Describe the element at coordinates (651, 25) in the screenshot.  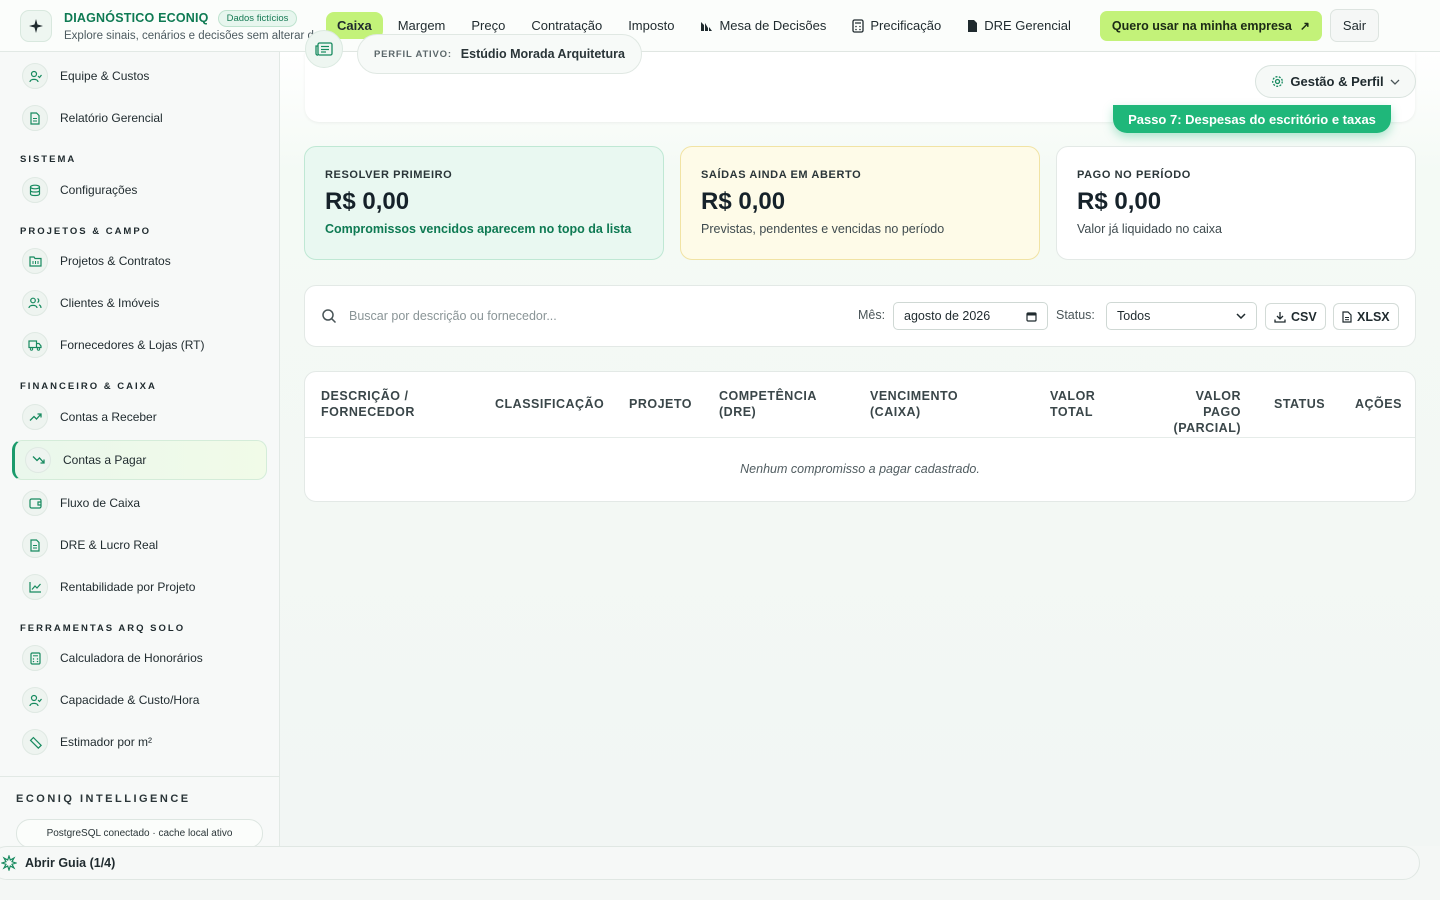
I see `nav-label: Imposto` at that location.